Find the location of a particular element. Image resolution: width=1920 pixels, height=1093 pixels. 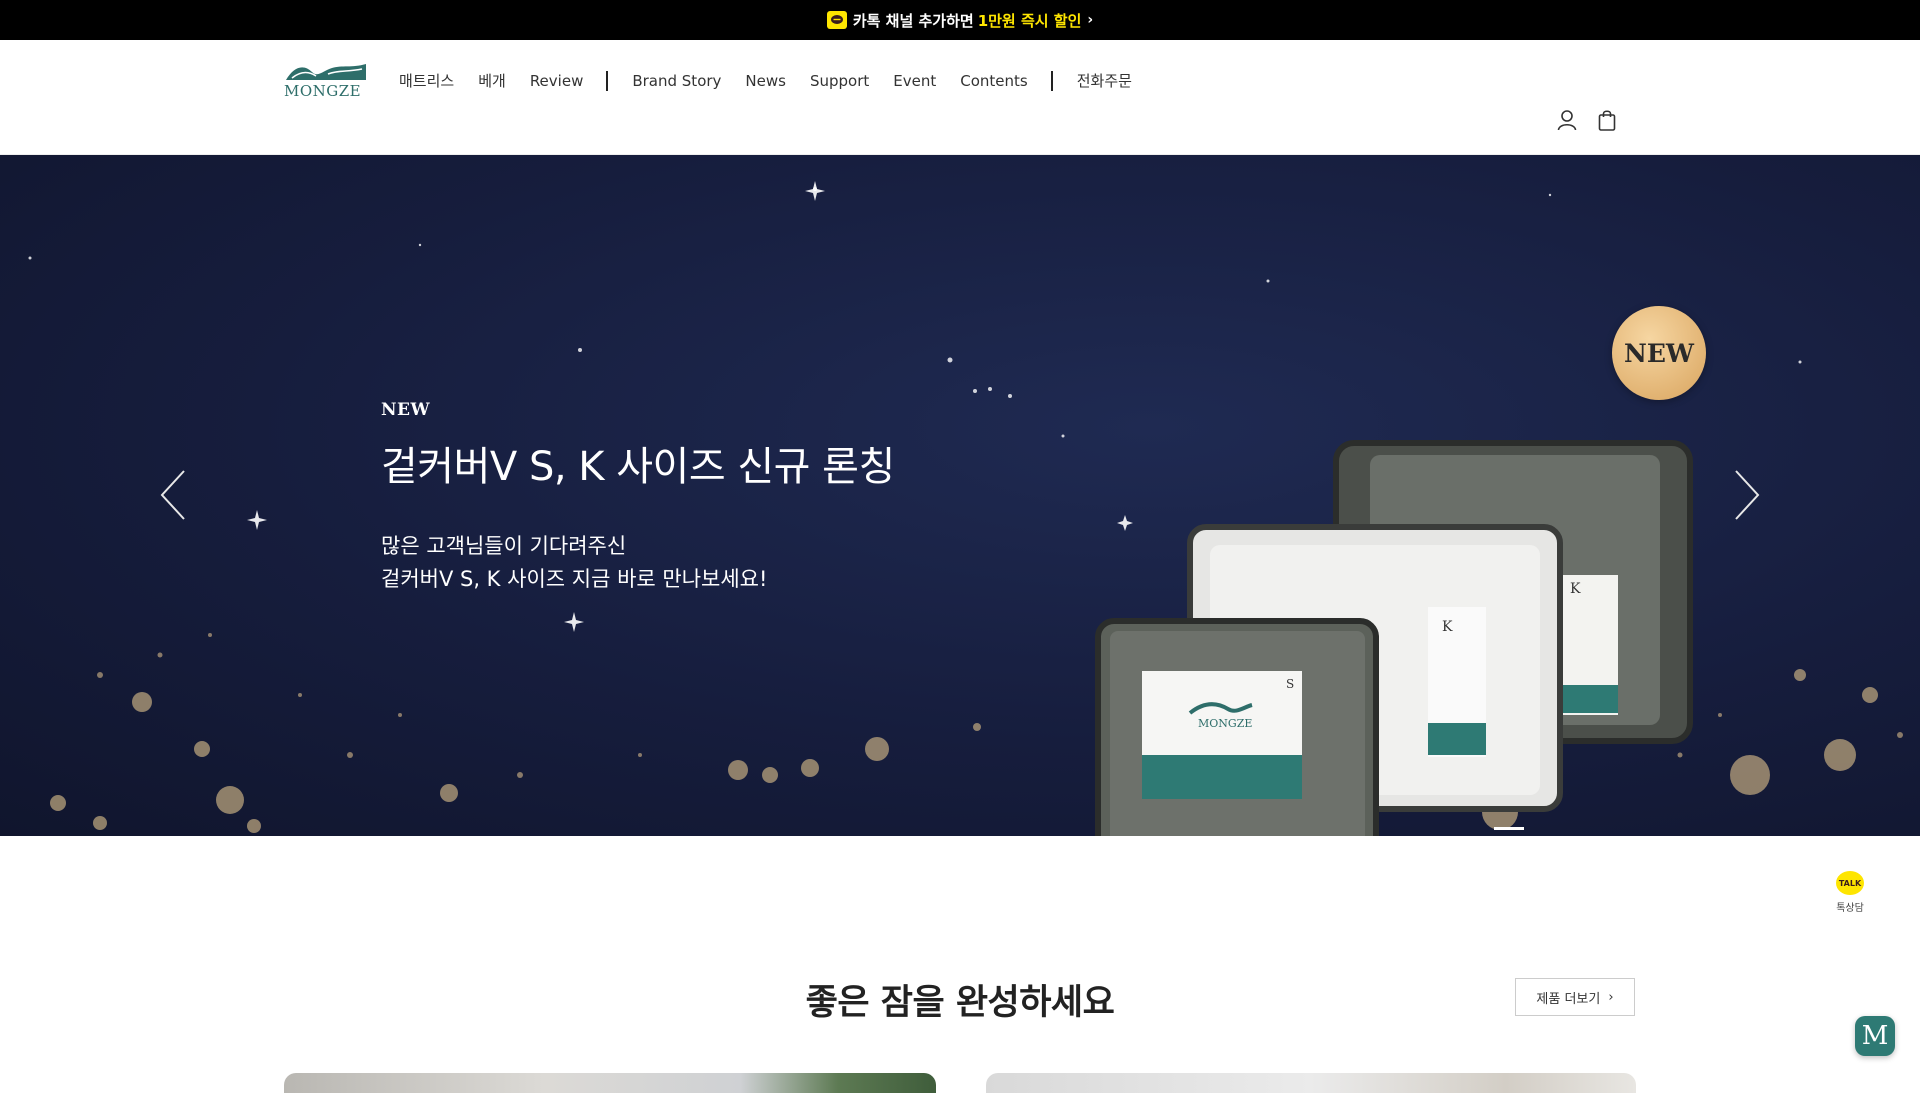

chevron-right-icon is located at coordinates (1747, 495).